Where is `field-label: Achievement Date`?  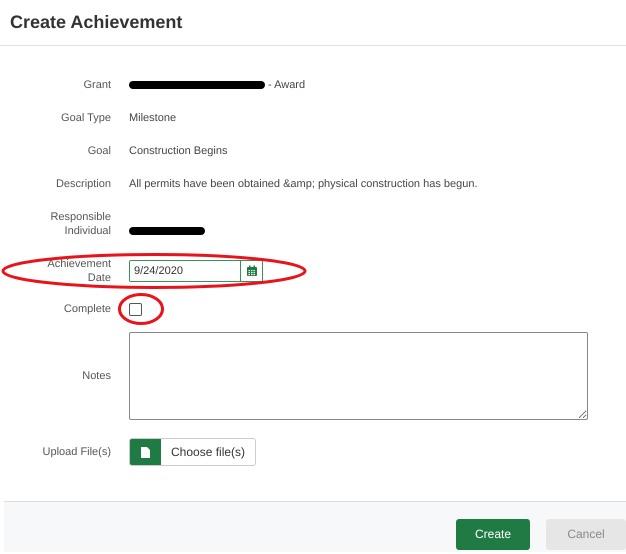 field-label: Achievement Date is located at coordinates (78, 270).